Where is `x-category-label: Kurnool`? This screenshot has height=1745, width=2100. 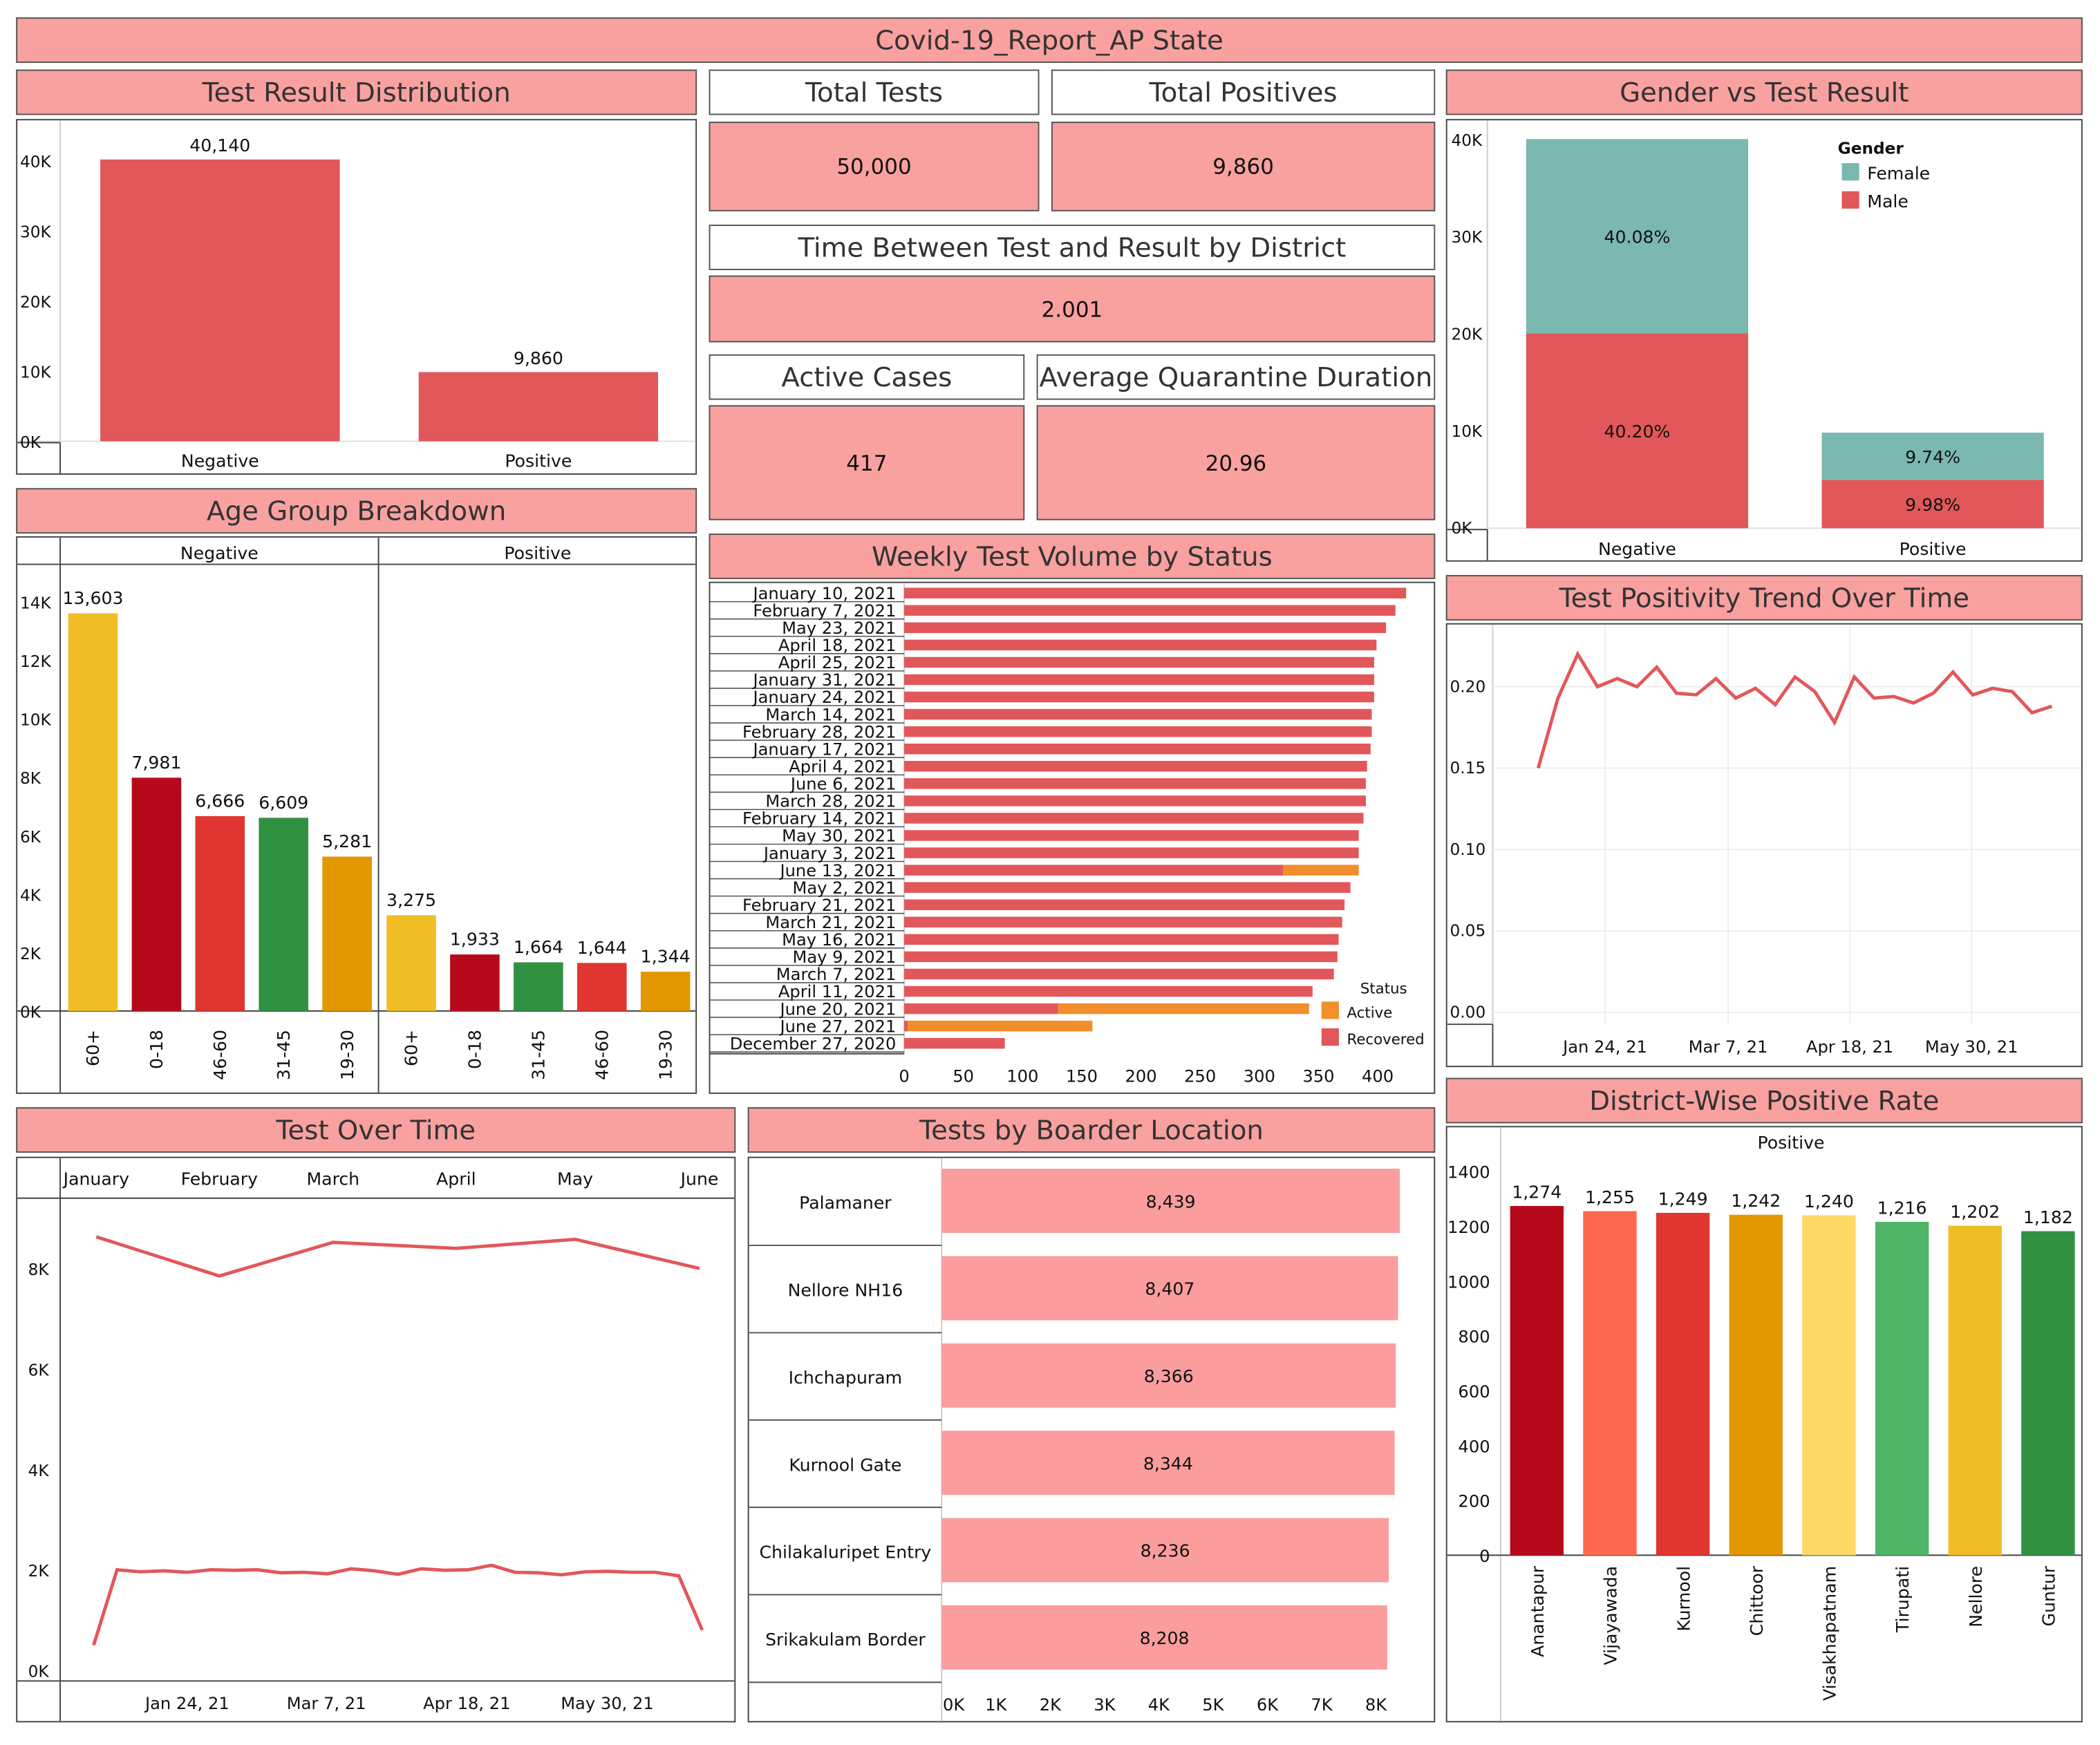 x-category-label: Kurnool is located at coordinates (1684, 1599).